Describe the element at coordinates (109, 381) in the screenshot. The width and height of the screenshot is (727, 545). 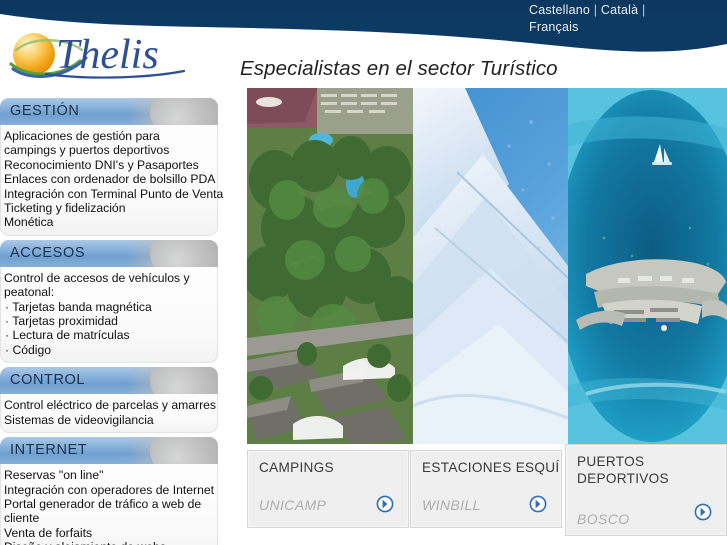
I see `sidebar-panel-header: CONTROL` at that location.